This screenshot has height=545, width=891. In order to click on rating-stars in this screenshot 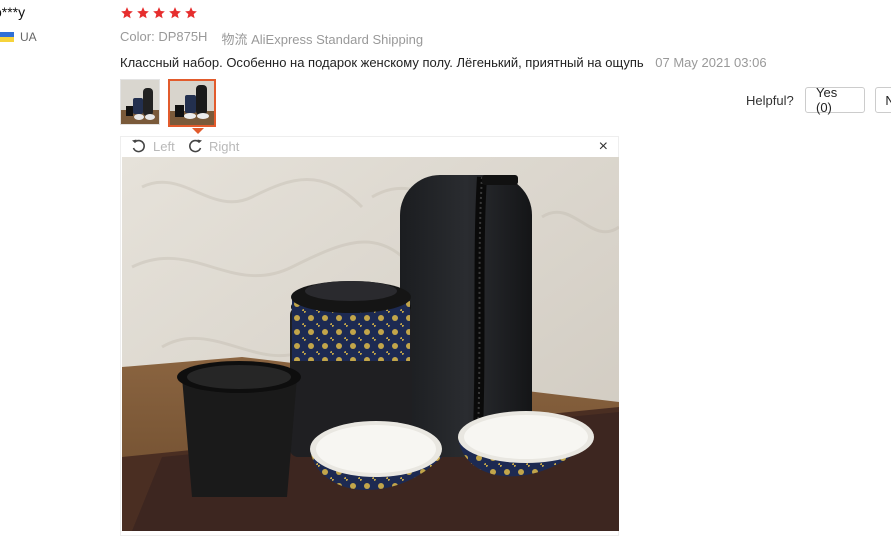, I will do `click(159, 13)`.